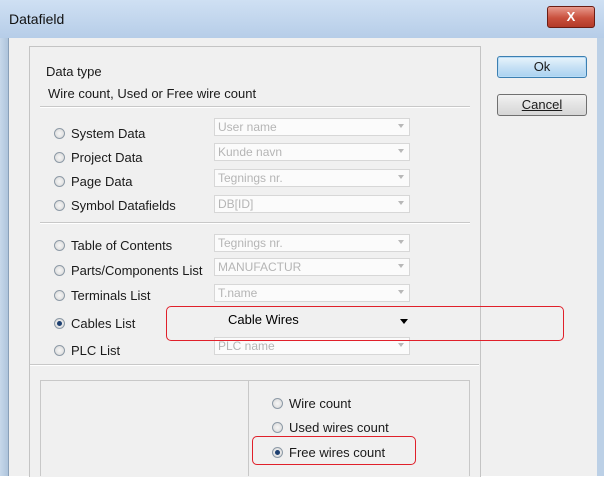 Image resolution: width=604 pixels, height=477 pixels. What do you see at coordinates (312, 243) in the screenshot?
I see `combo-table-of-contents: Tegnings nr.` at bounding box center [312, 243].